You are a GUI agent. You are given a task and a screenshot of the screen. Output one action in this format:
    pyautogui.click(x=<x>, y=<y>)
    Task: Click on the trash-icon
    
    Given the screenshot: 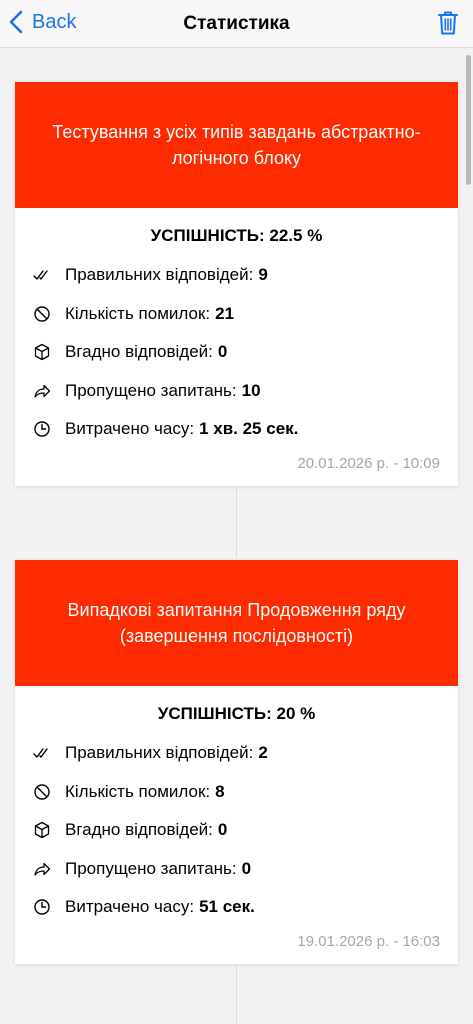 What is the action you would take?
    pyautogui.click(x=448, y=23)
    